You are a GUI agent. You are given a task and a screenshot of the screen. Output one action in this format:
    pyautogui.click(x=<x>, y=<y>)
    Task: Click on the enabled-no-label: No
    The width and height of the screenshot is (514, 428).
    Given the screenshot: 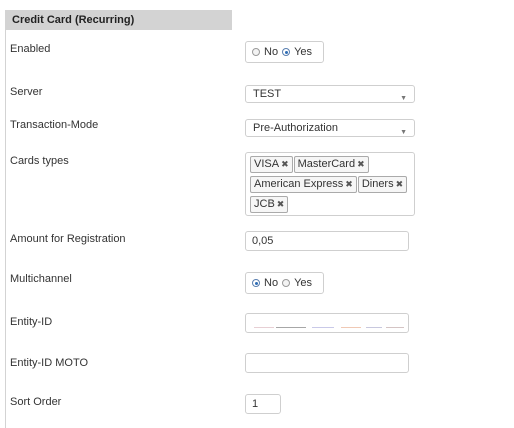 What is the action you would take?
    pyautogui.click(x=271, y=52)
    